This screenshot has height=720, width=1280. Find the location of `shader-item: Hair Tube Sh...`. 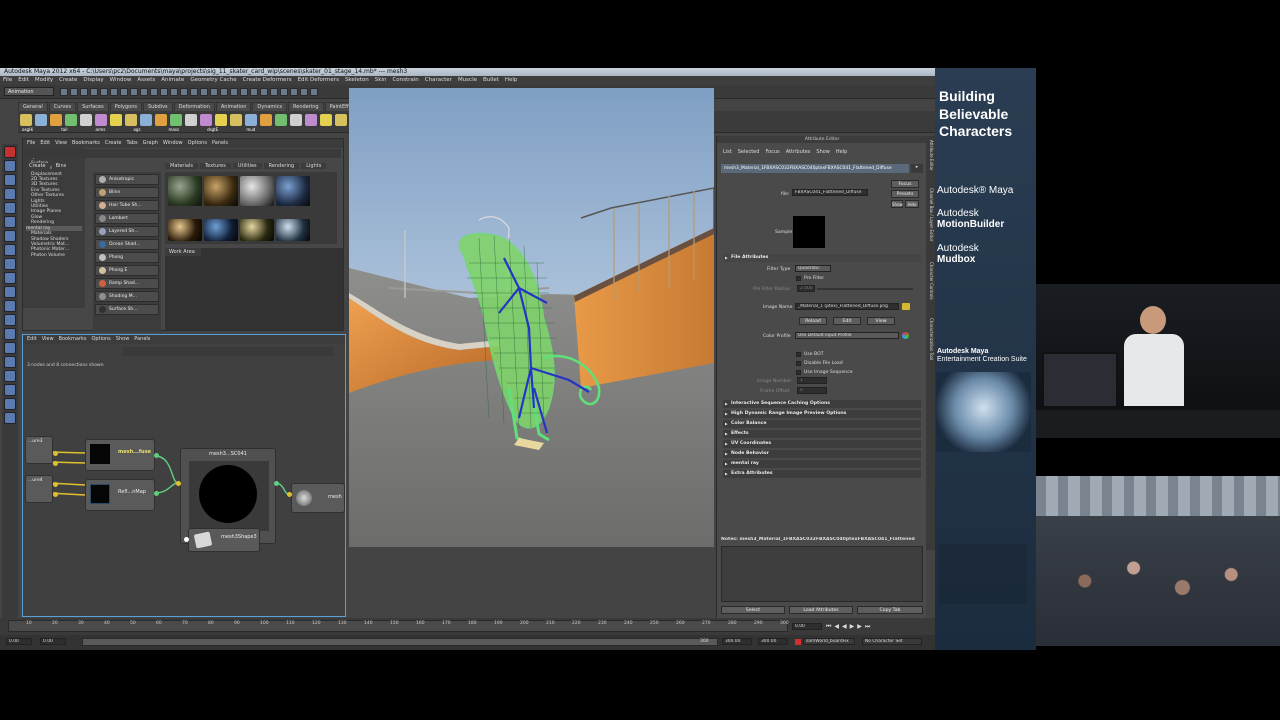

shader-item: Hair Tube Sh... is located at coordinates (127, 205).